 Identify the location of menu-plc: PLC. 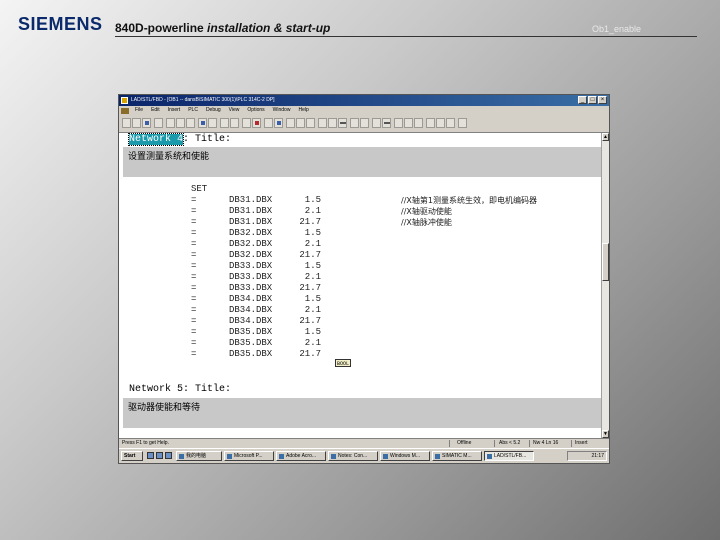
(193, 110).